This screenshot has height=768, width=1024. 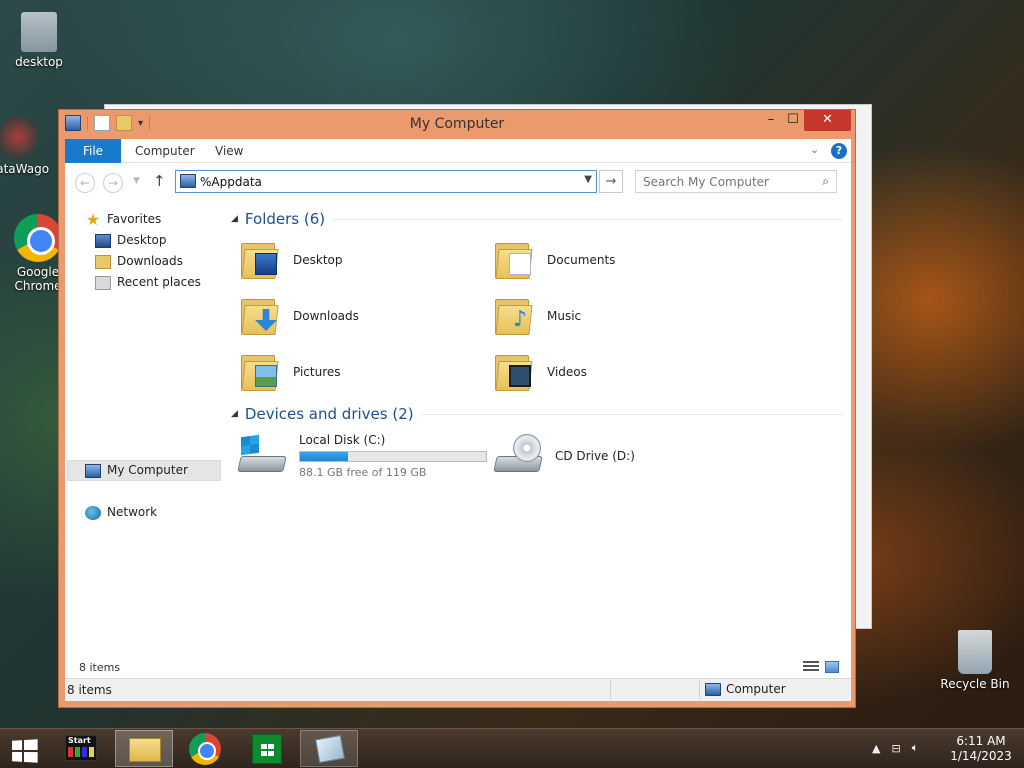 What do you see at coordinates (39, 40) in the screenshot?
I see `desktop-file-icon: desktop` at bounding box center [39, 40].